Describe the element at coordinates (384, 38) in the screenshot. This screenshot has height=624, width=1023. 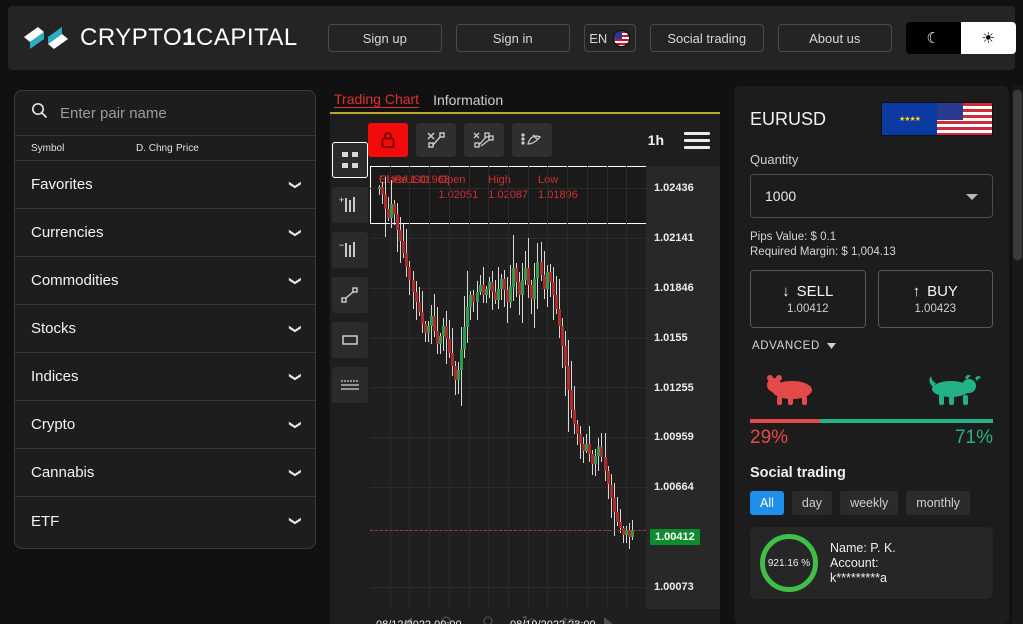
I see `sign-up-button: Sign up` at that location.